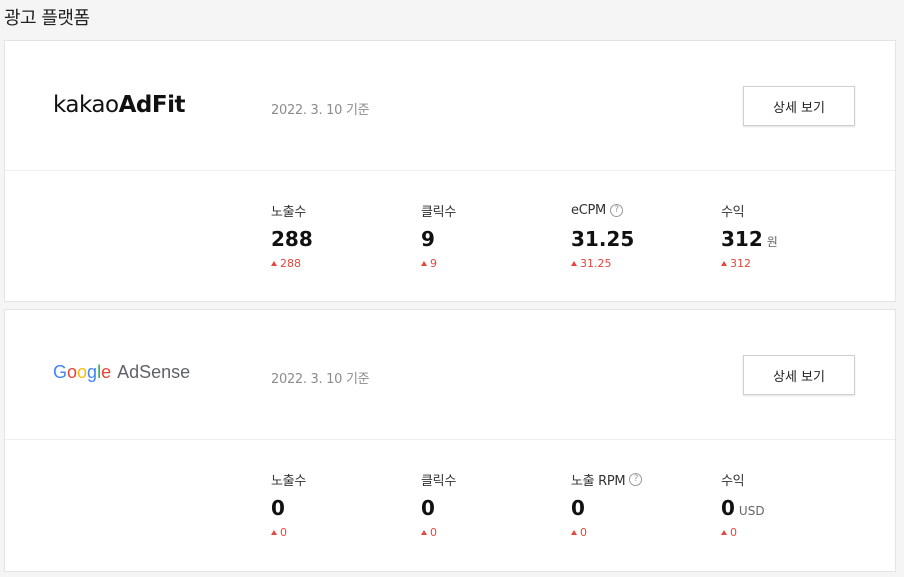 The image size is (904, 577). Describe the element at coordinates (341, 263) in the screenshot. I see `stat-change: 288` at that location.